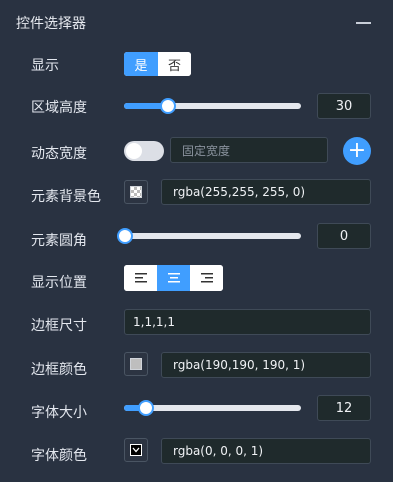 This screenshot has width=393, height=482. I want to click on display-yes-button: 是, so click(141, 64).